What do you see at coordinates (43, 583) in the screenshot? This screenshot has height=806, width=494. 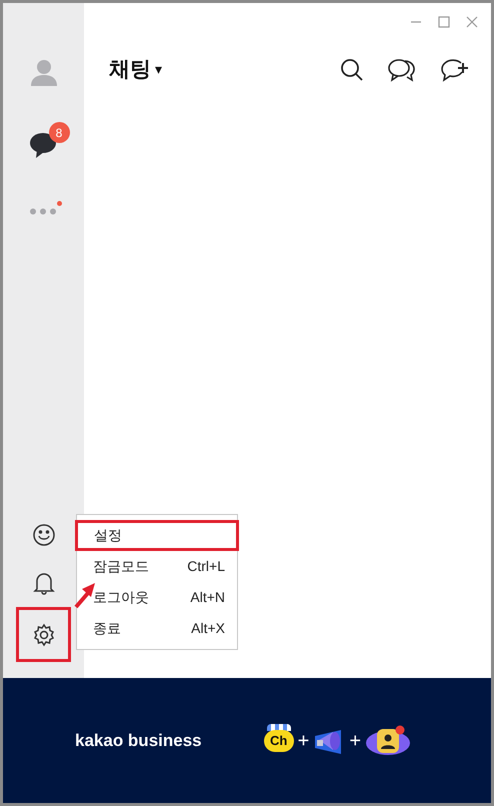 I see `bell-icon` at bounding box center [43, 583].